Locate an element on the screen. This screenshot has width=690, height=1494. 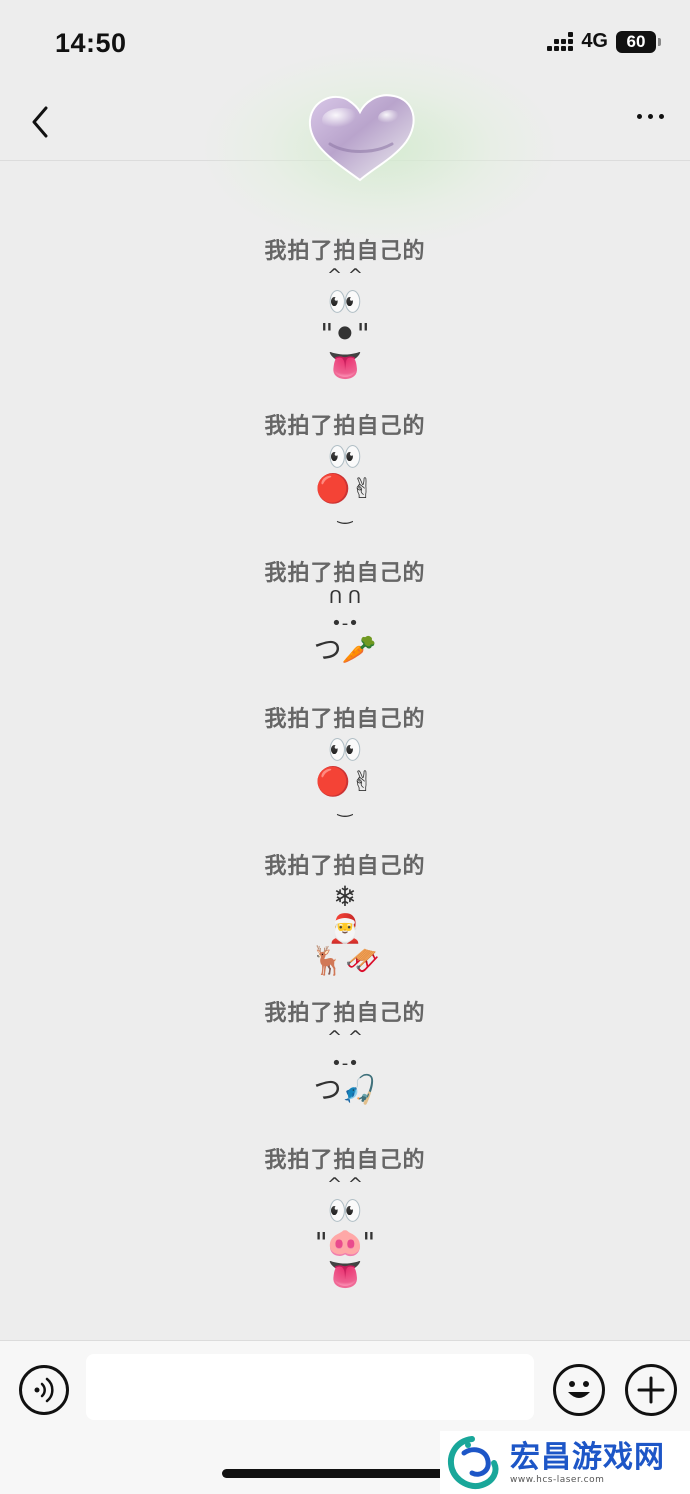
chevron-left-icon is located at coordinates (40, 122).